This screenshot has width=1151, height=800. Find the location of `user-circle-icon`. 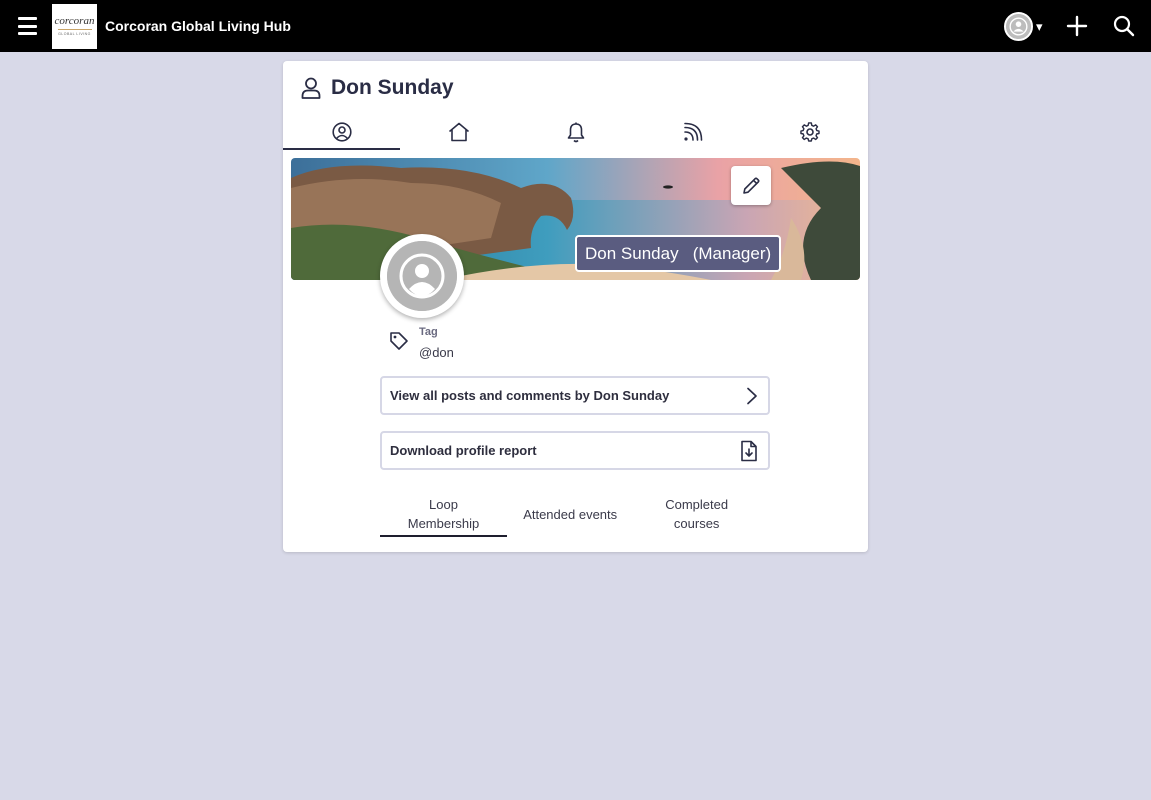

user-circle-icon is located at coordinates (341, 132).